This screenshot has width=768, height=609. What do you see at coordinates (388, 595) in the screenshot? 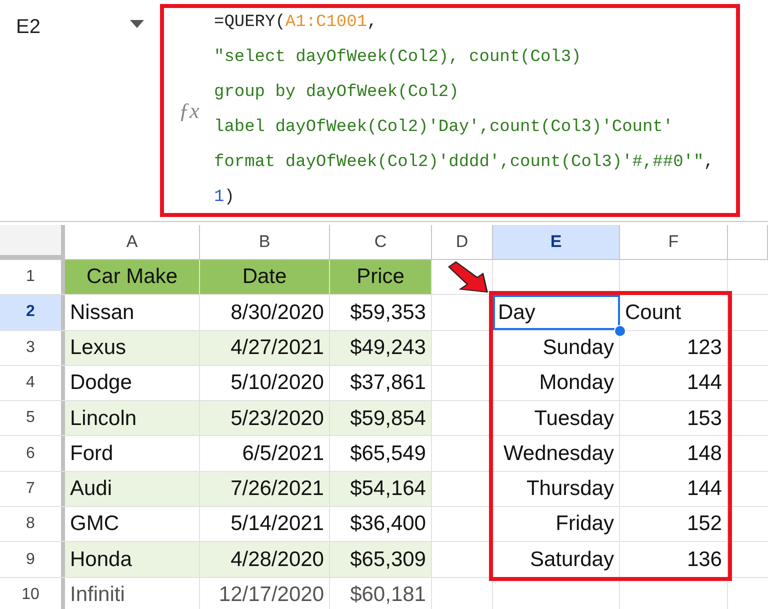
I see `cell-text: $60,181` at bounding box center [388, 595].